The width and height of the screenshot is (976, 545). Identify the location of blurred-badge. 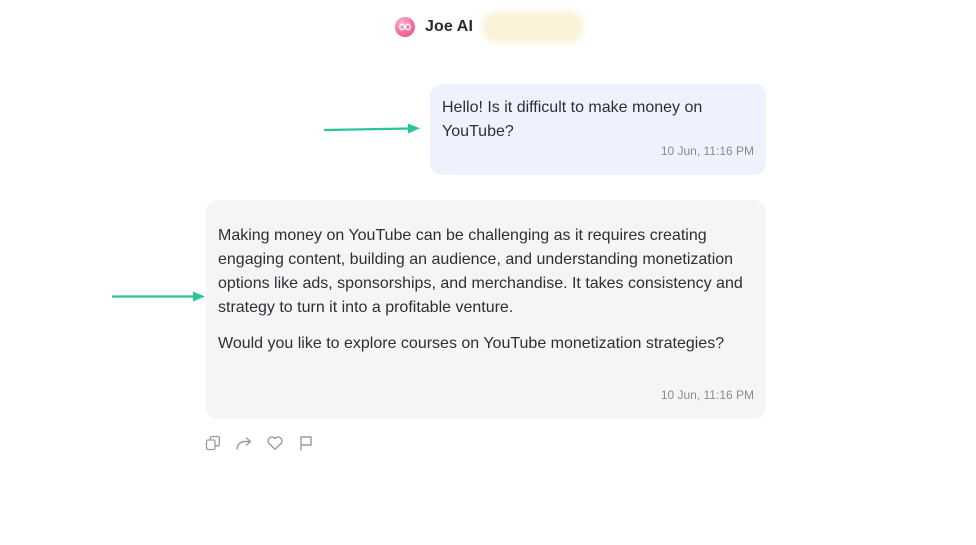
(533, 27).